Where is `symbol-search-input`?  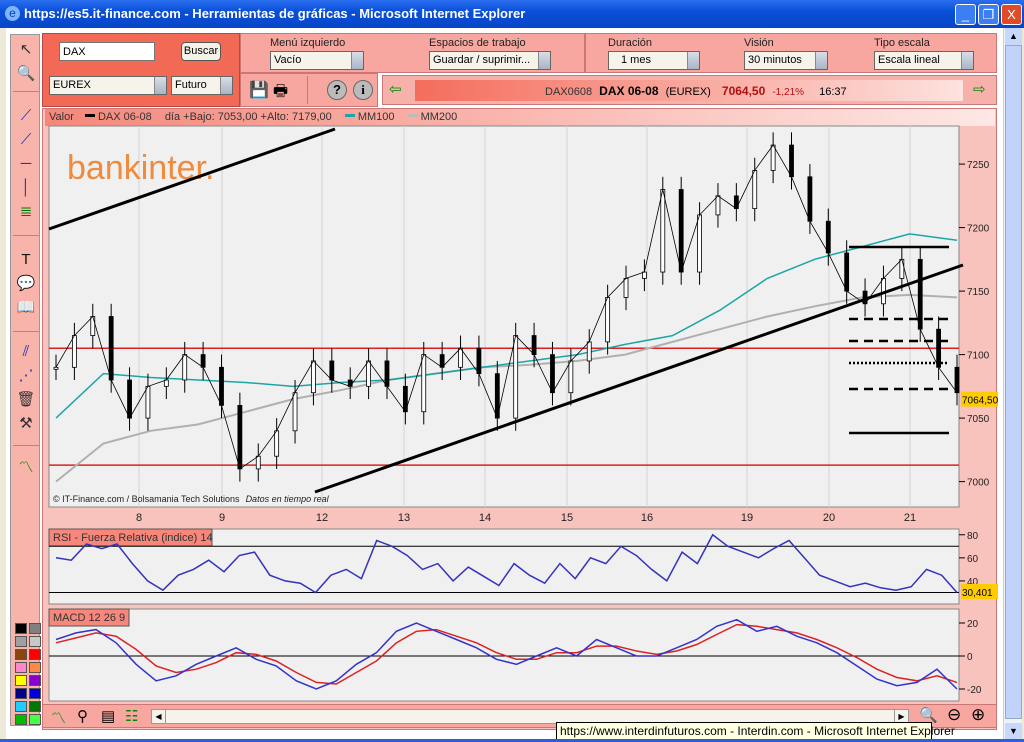 symbol-search-input is located at coordinates (107, 51).